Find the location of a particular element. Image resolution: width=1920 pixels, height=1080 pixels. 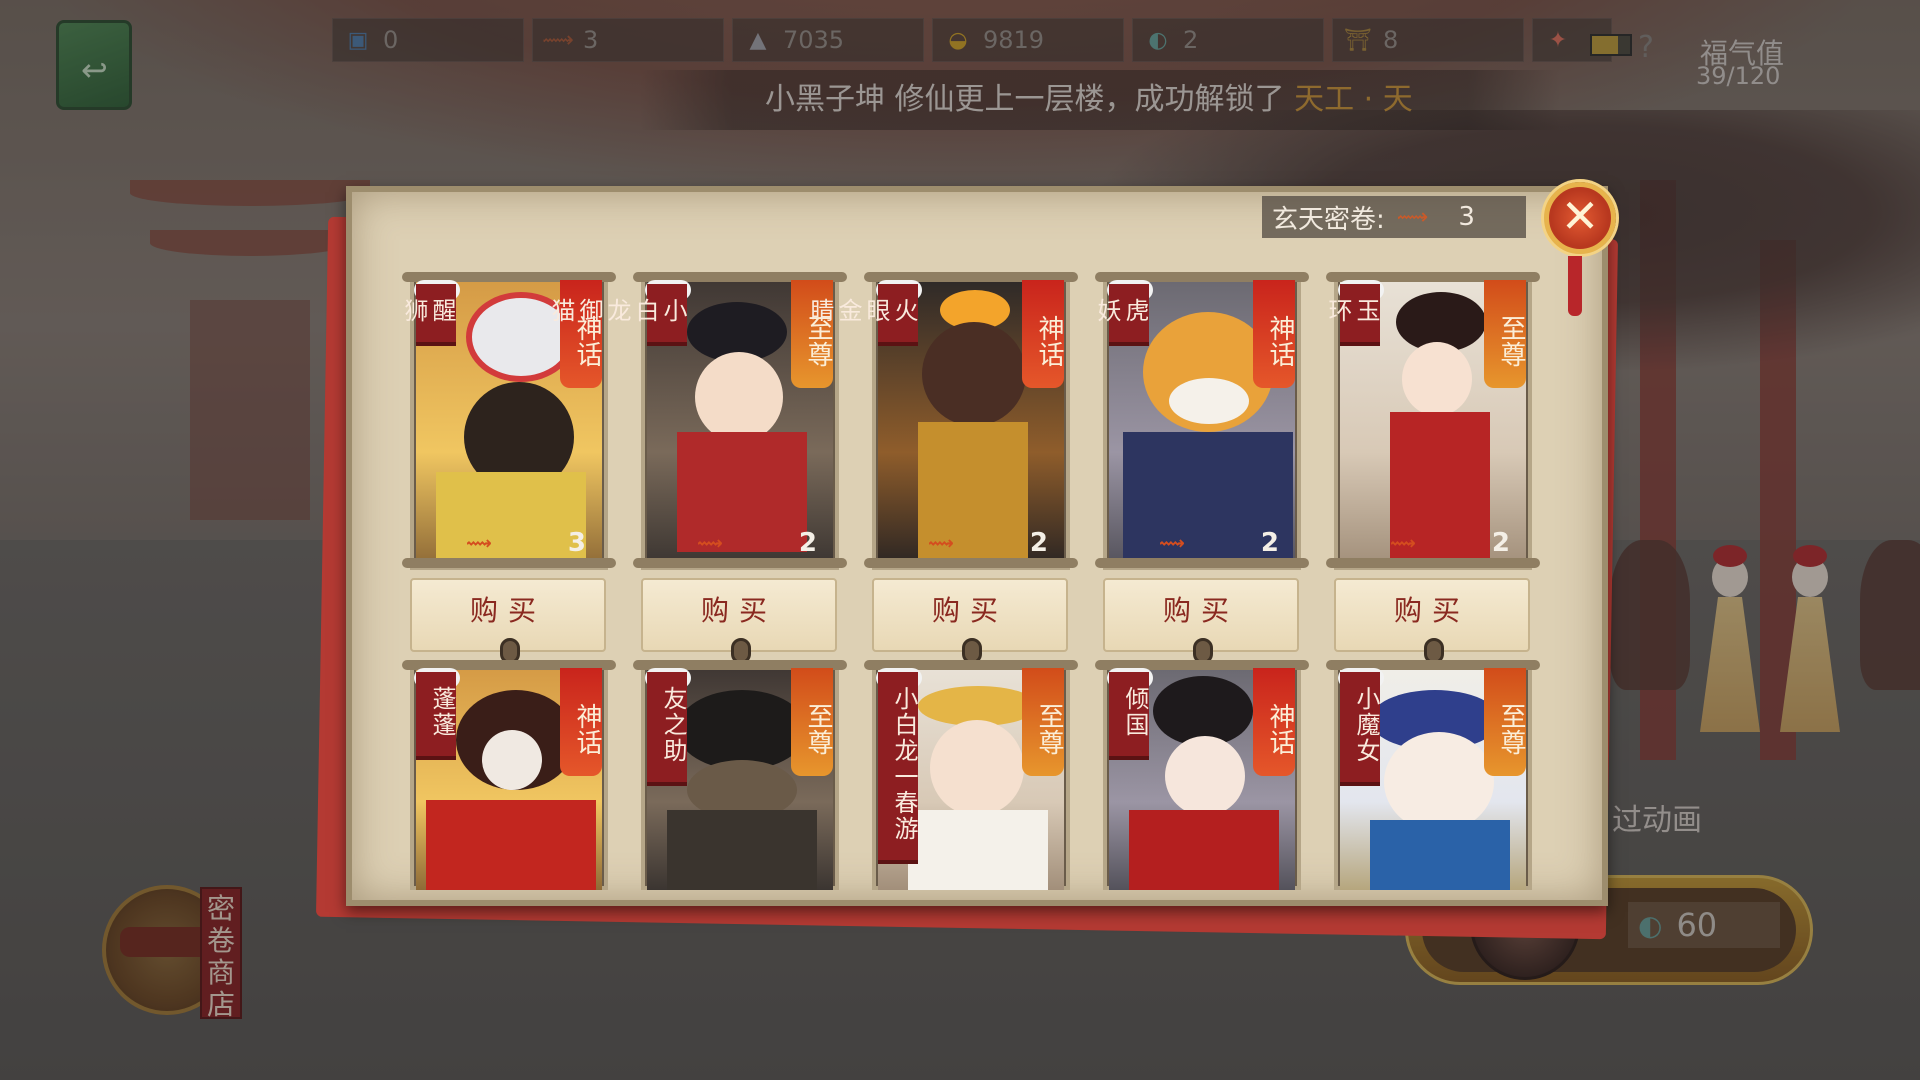

card-xiaomonv: 小魔女 至尊 is located at coordinates (1433, 775).